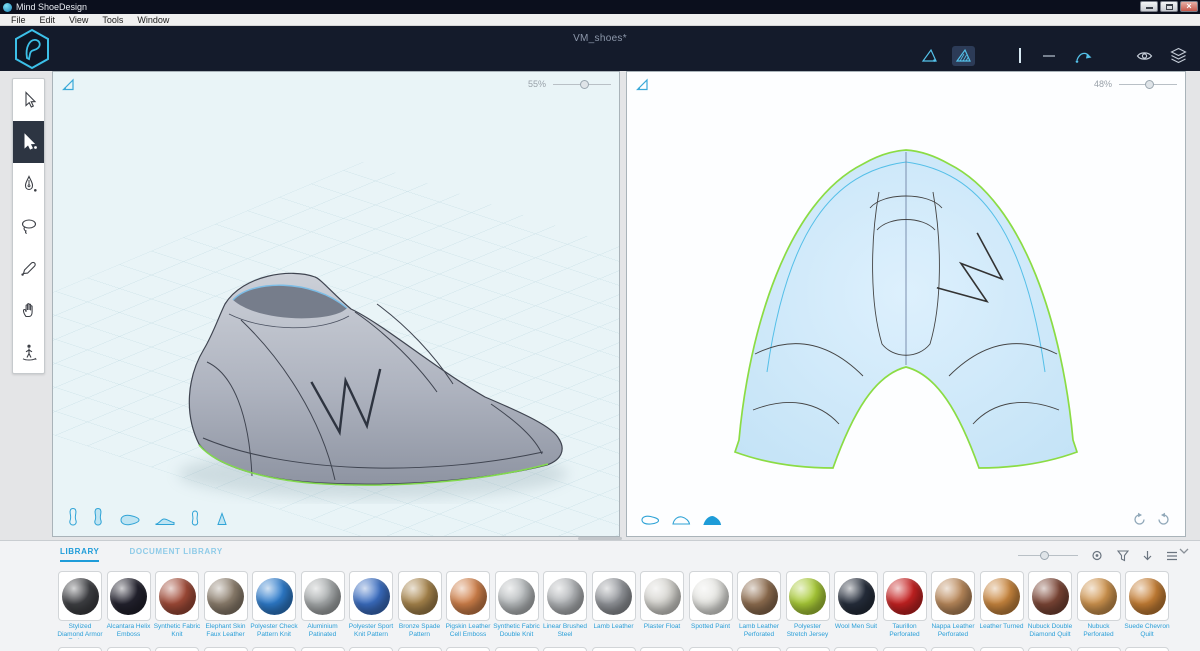  Describe the element at coordinates (177, 605) in the screenshot. I see `material-swatch: Synthetic Fabric Knit` at that location.